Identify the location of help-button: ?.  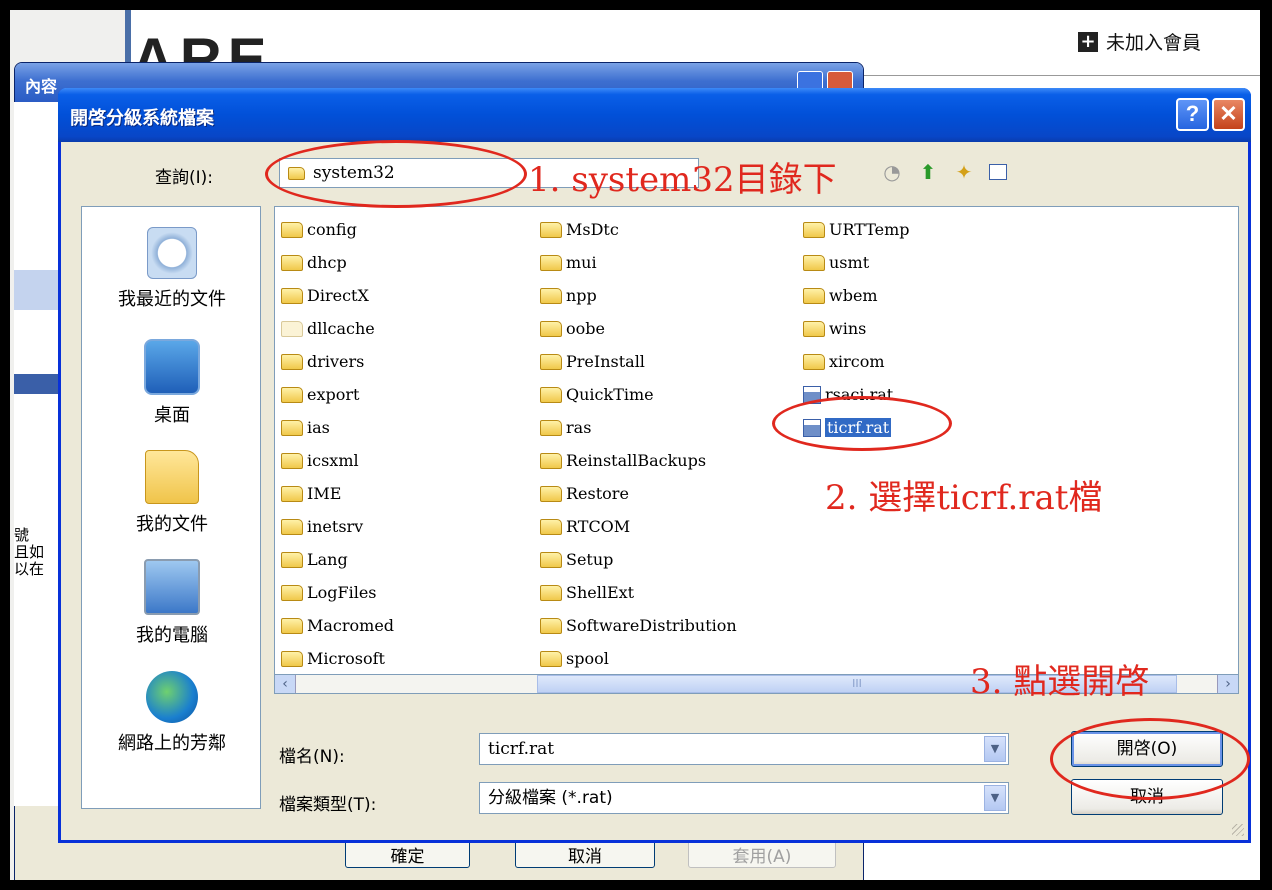
(1192, 114).